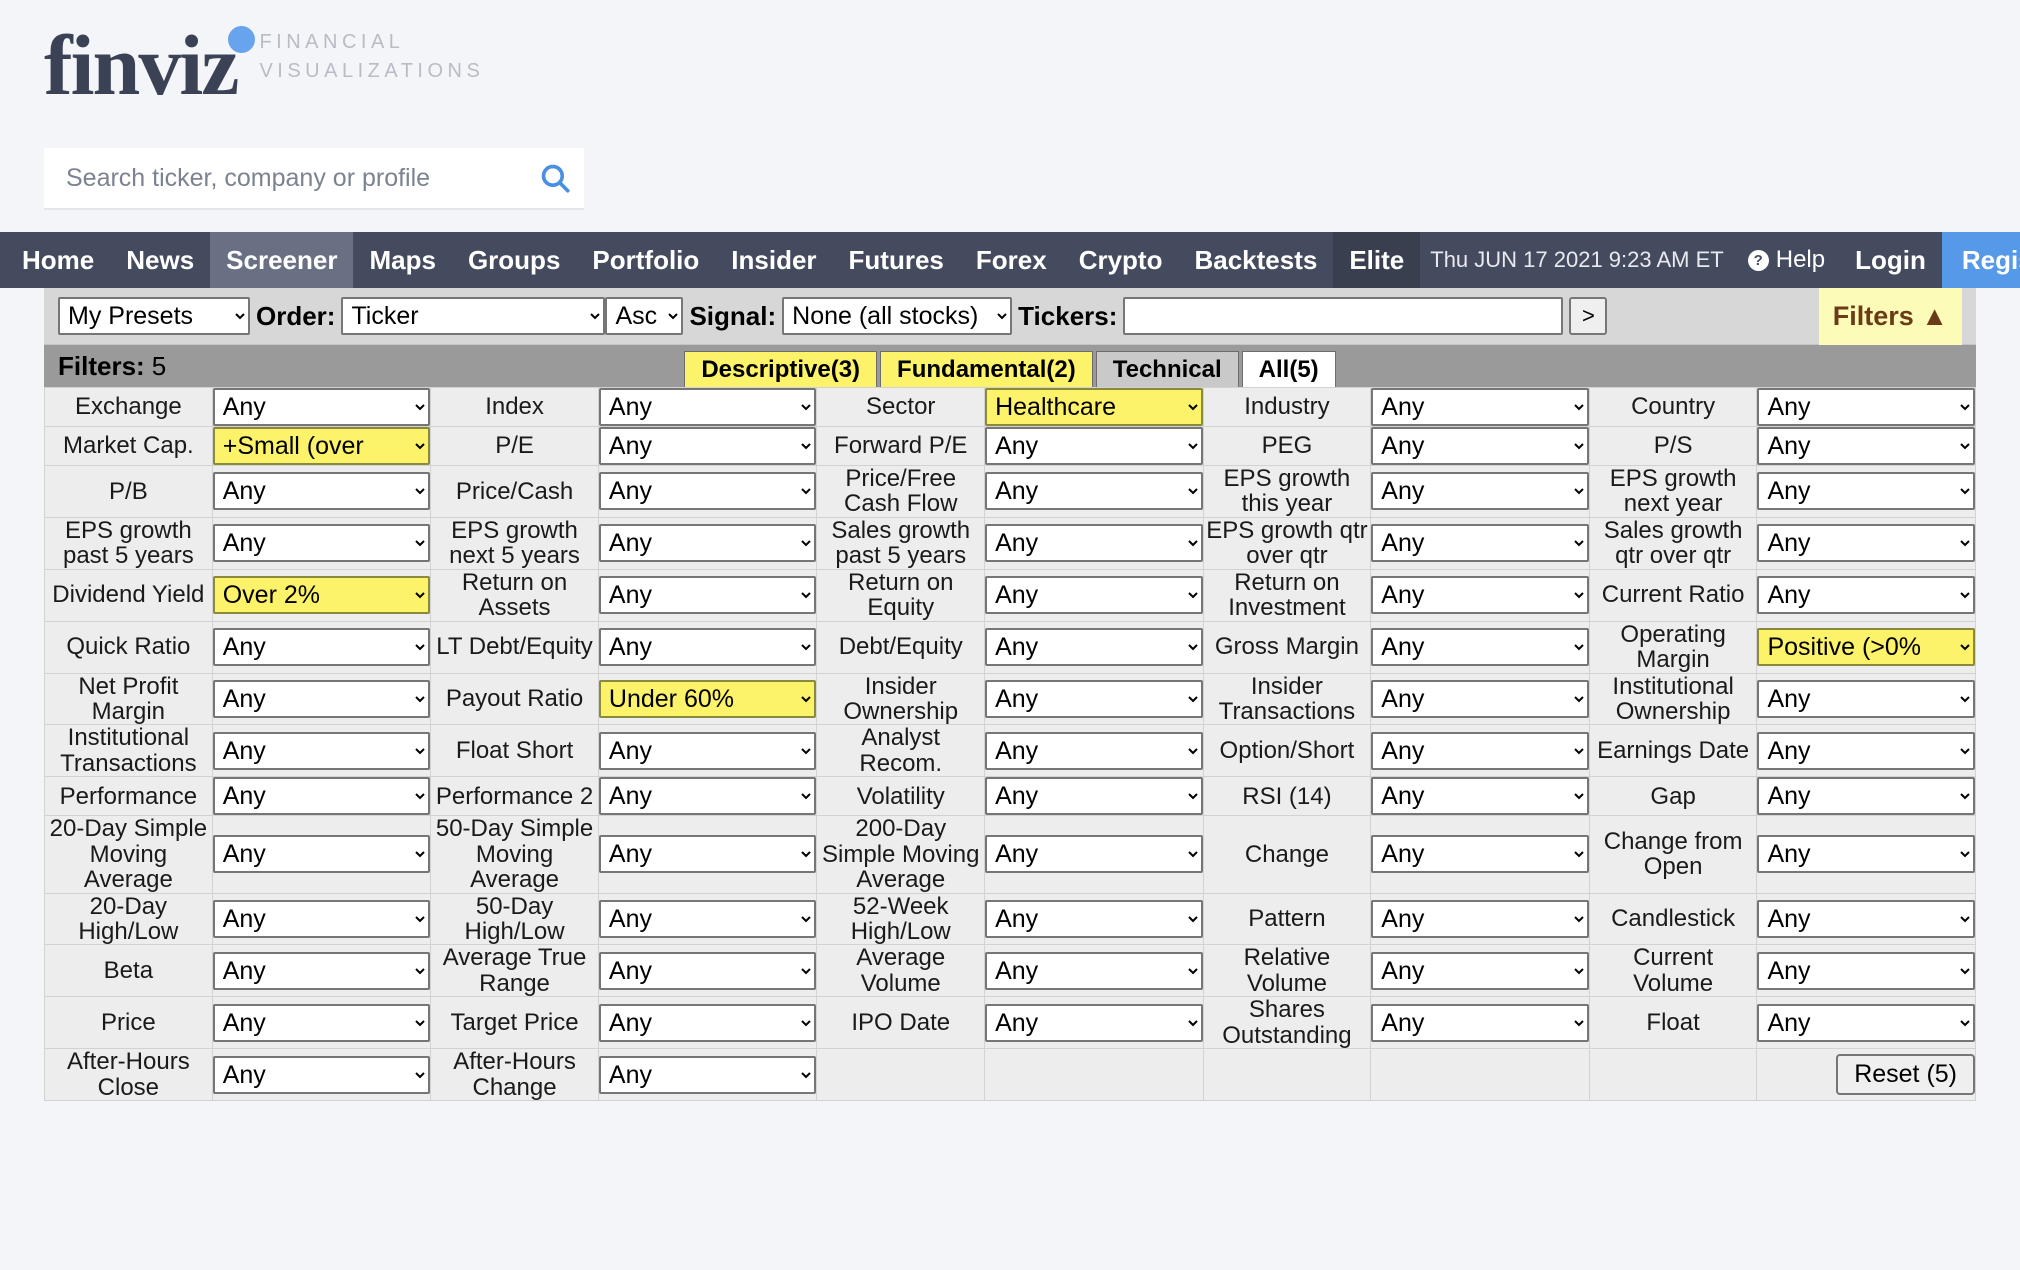  Describe the element at coordinates (1343, 316) in the screenshot. I see `tickers-input` at that location.